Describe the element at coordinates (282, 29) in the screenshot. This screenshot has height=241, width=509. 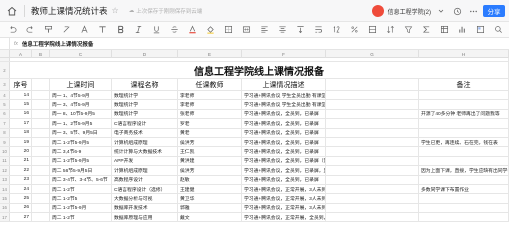
I see `align-center-icon` at that location.